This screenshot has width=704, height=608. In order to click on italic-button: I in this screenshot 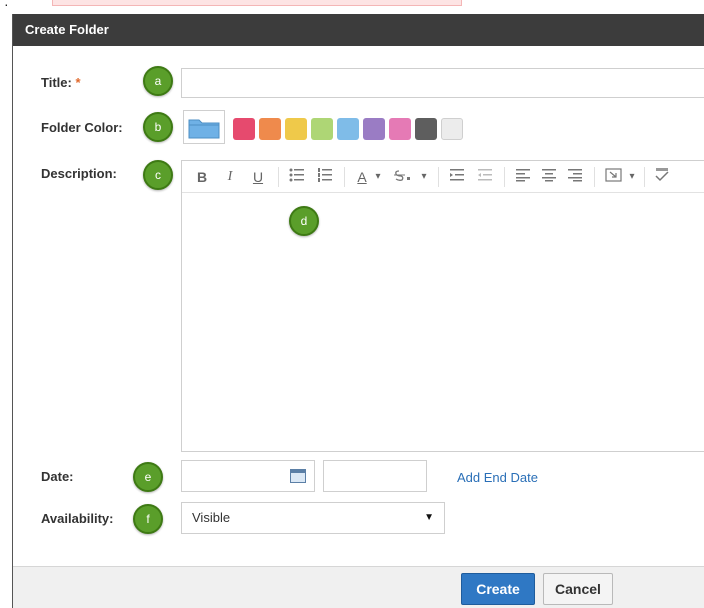, I will do `click(230, 177)`.